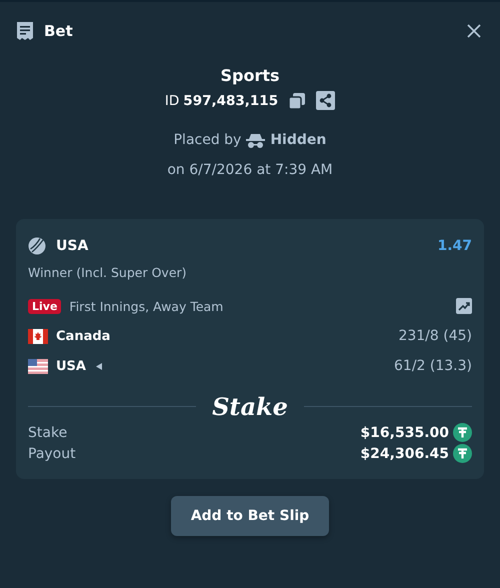 This screenshot has height=588, width=500. Describe the element at coordinates (48, 432) in the screenshot. I see `amount-label: Stake` at that location.